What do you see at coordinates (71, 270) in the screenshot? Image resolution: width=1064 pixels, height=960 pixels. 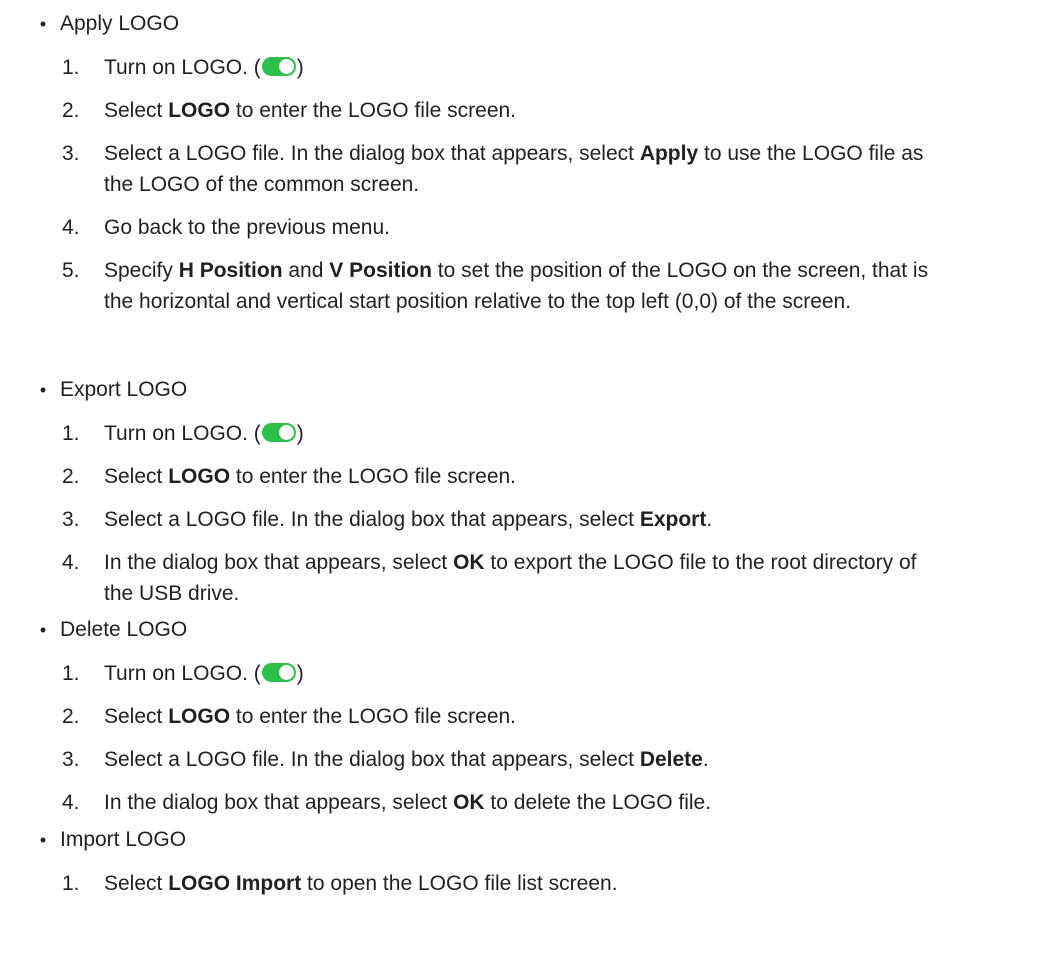 I see `step-number: 5.` at bounding box center [71, 270].